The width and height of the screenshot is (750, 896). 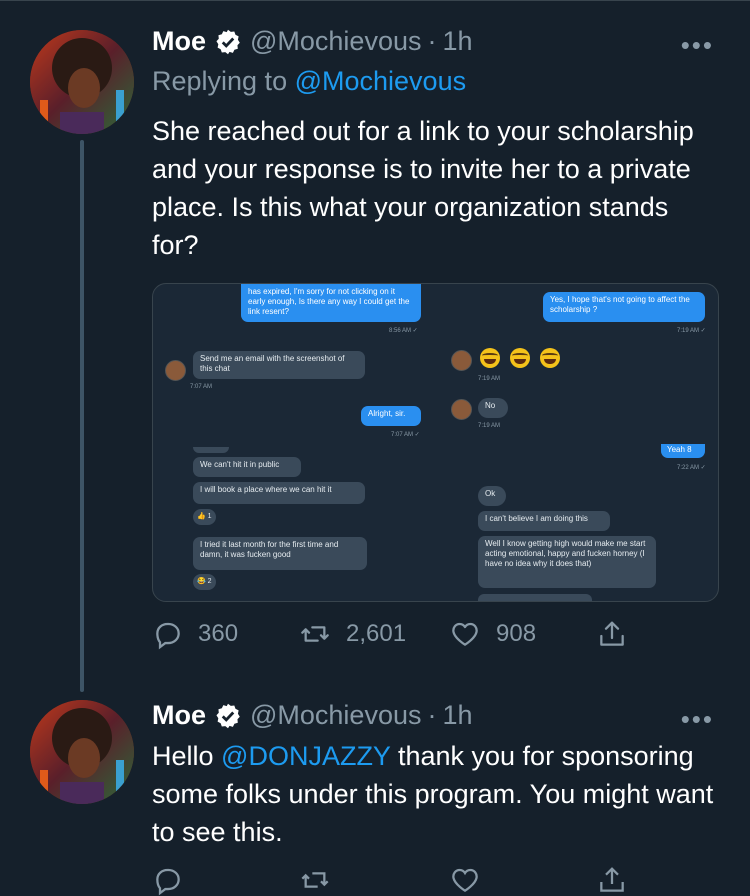 I want to click on like-button: 908, so click(x=492, y=634).